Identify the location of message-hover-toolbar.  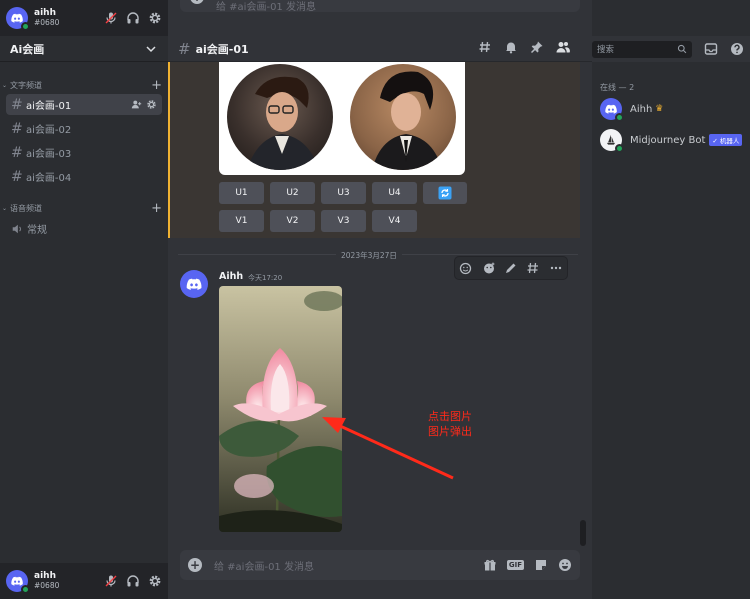
(511, 268).